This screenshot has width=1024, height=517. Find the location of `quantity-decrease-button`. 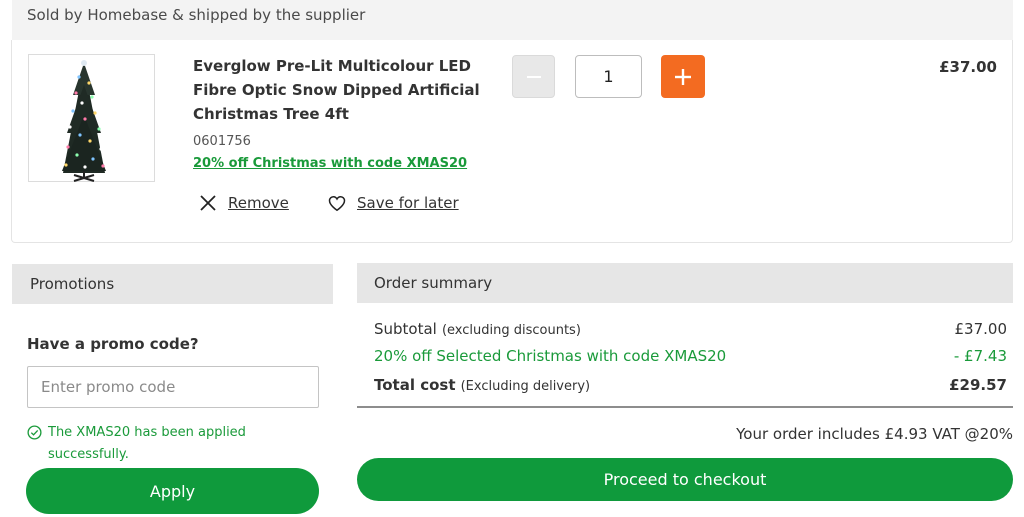

quantity-decrease-button is located at coordinates (533, 76).